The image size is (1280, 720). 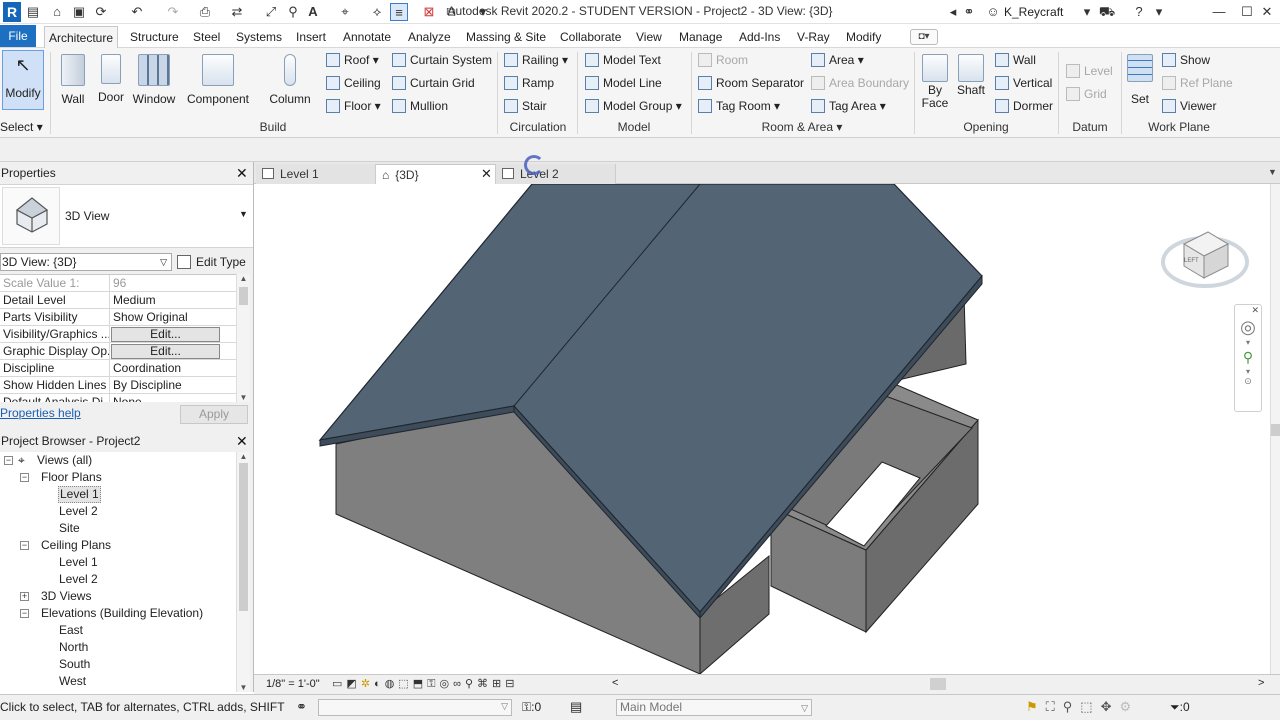 I want to click on view-tab-close-icon: ✕, so click(x=486, y=174).